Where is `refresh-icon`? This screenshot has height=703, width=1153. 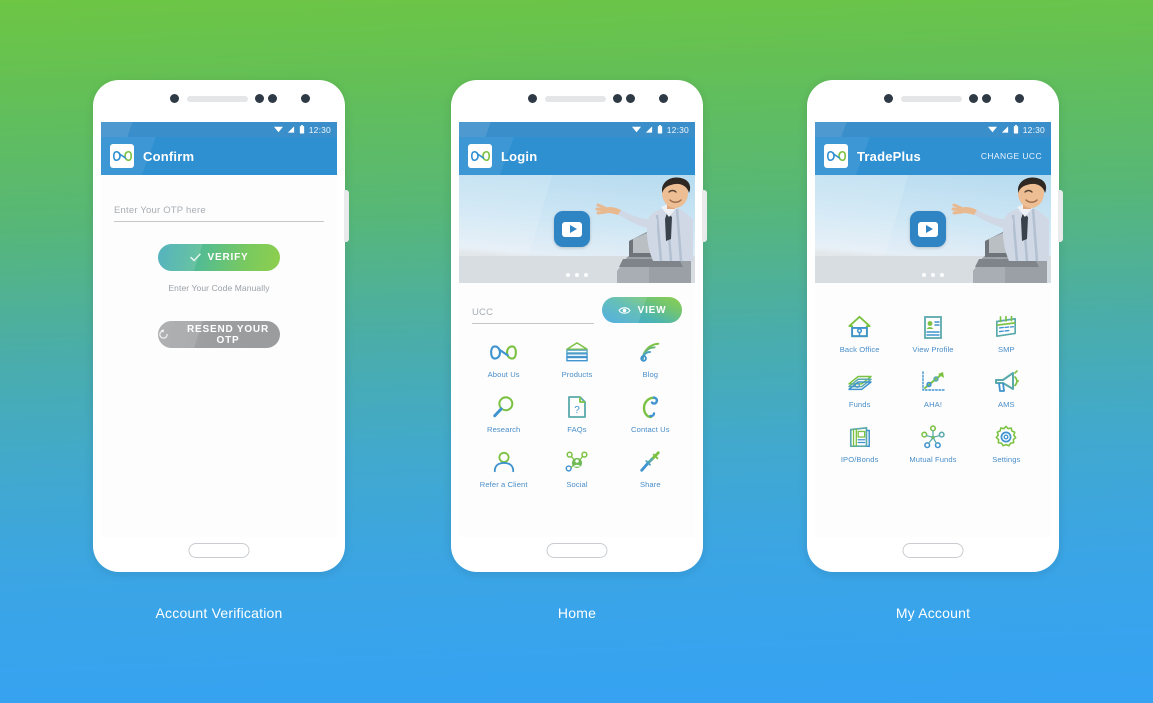 refresh-icon is located at coordinates (163, 334).